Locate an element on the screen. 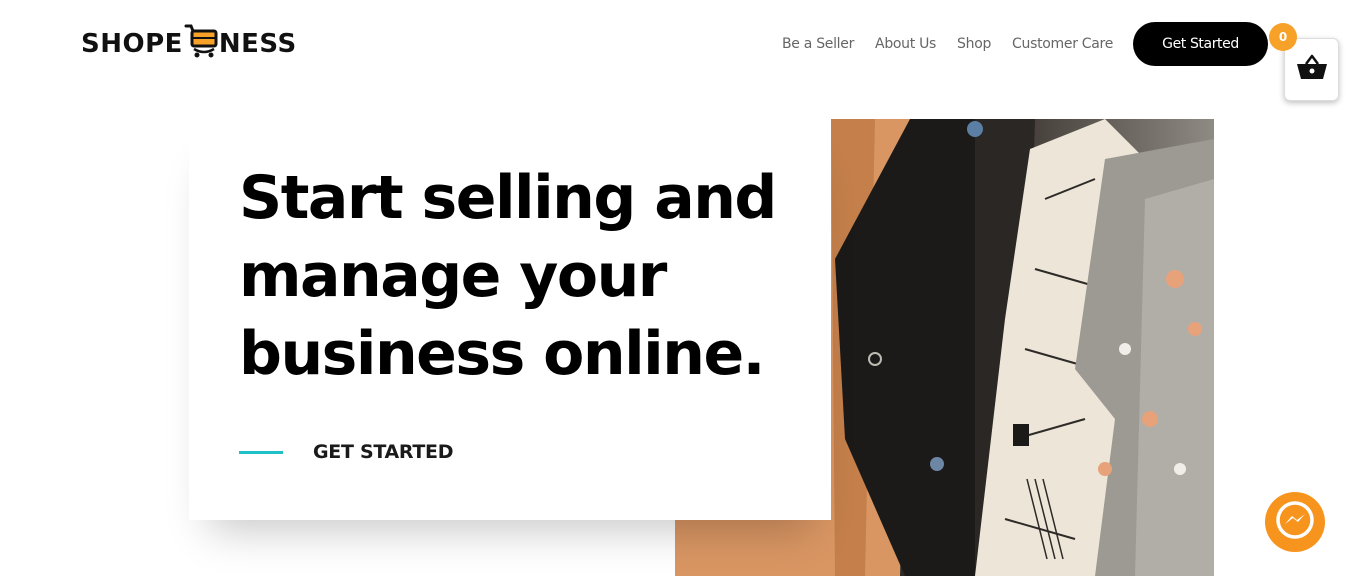  nav-item-shop: Shop is located at coordinates (974, 44).